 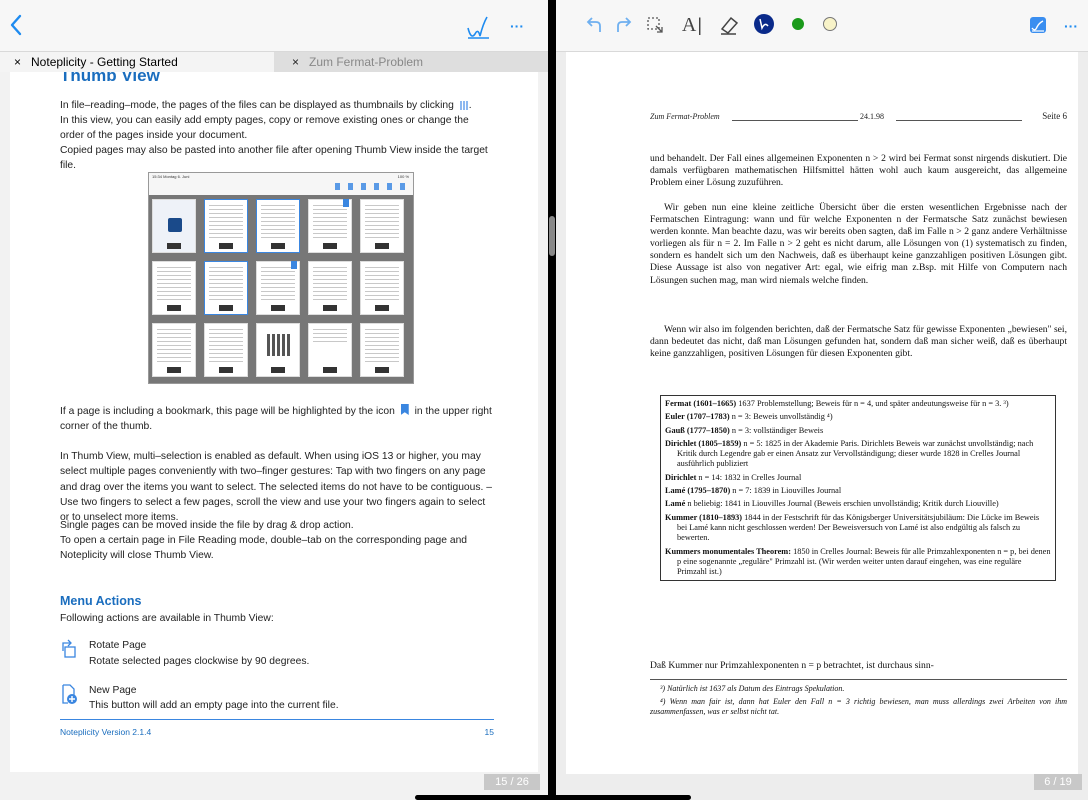 What do you see at coordinates (655, 25) in the screenshot?
I see `lasso-select-icon` at bounding box center [655, 25].